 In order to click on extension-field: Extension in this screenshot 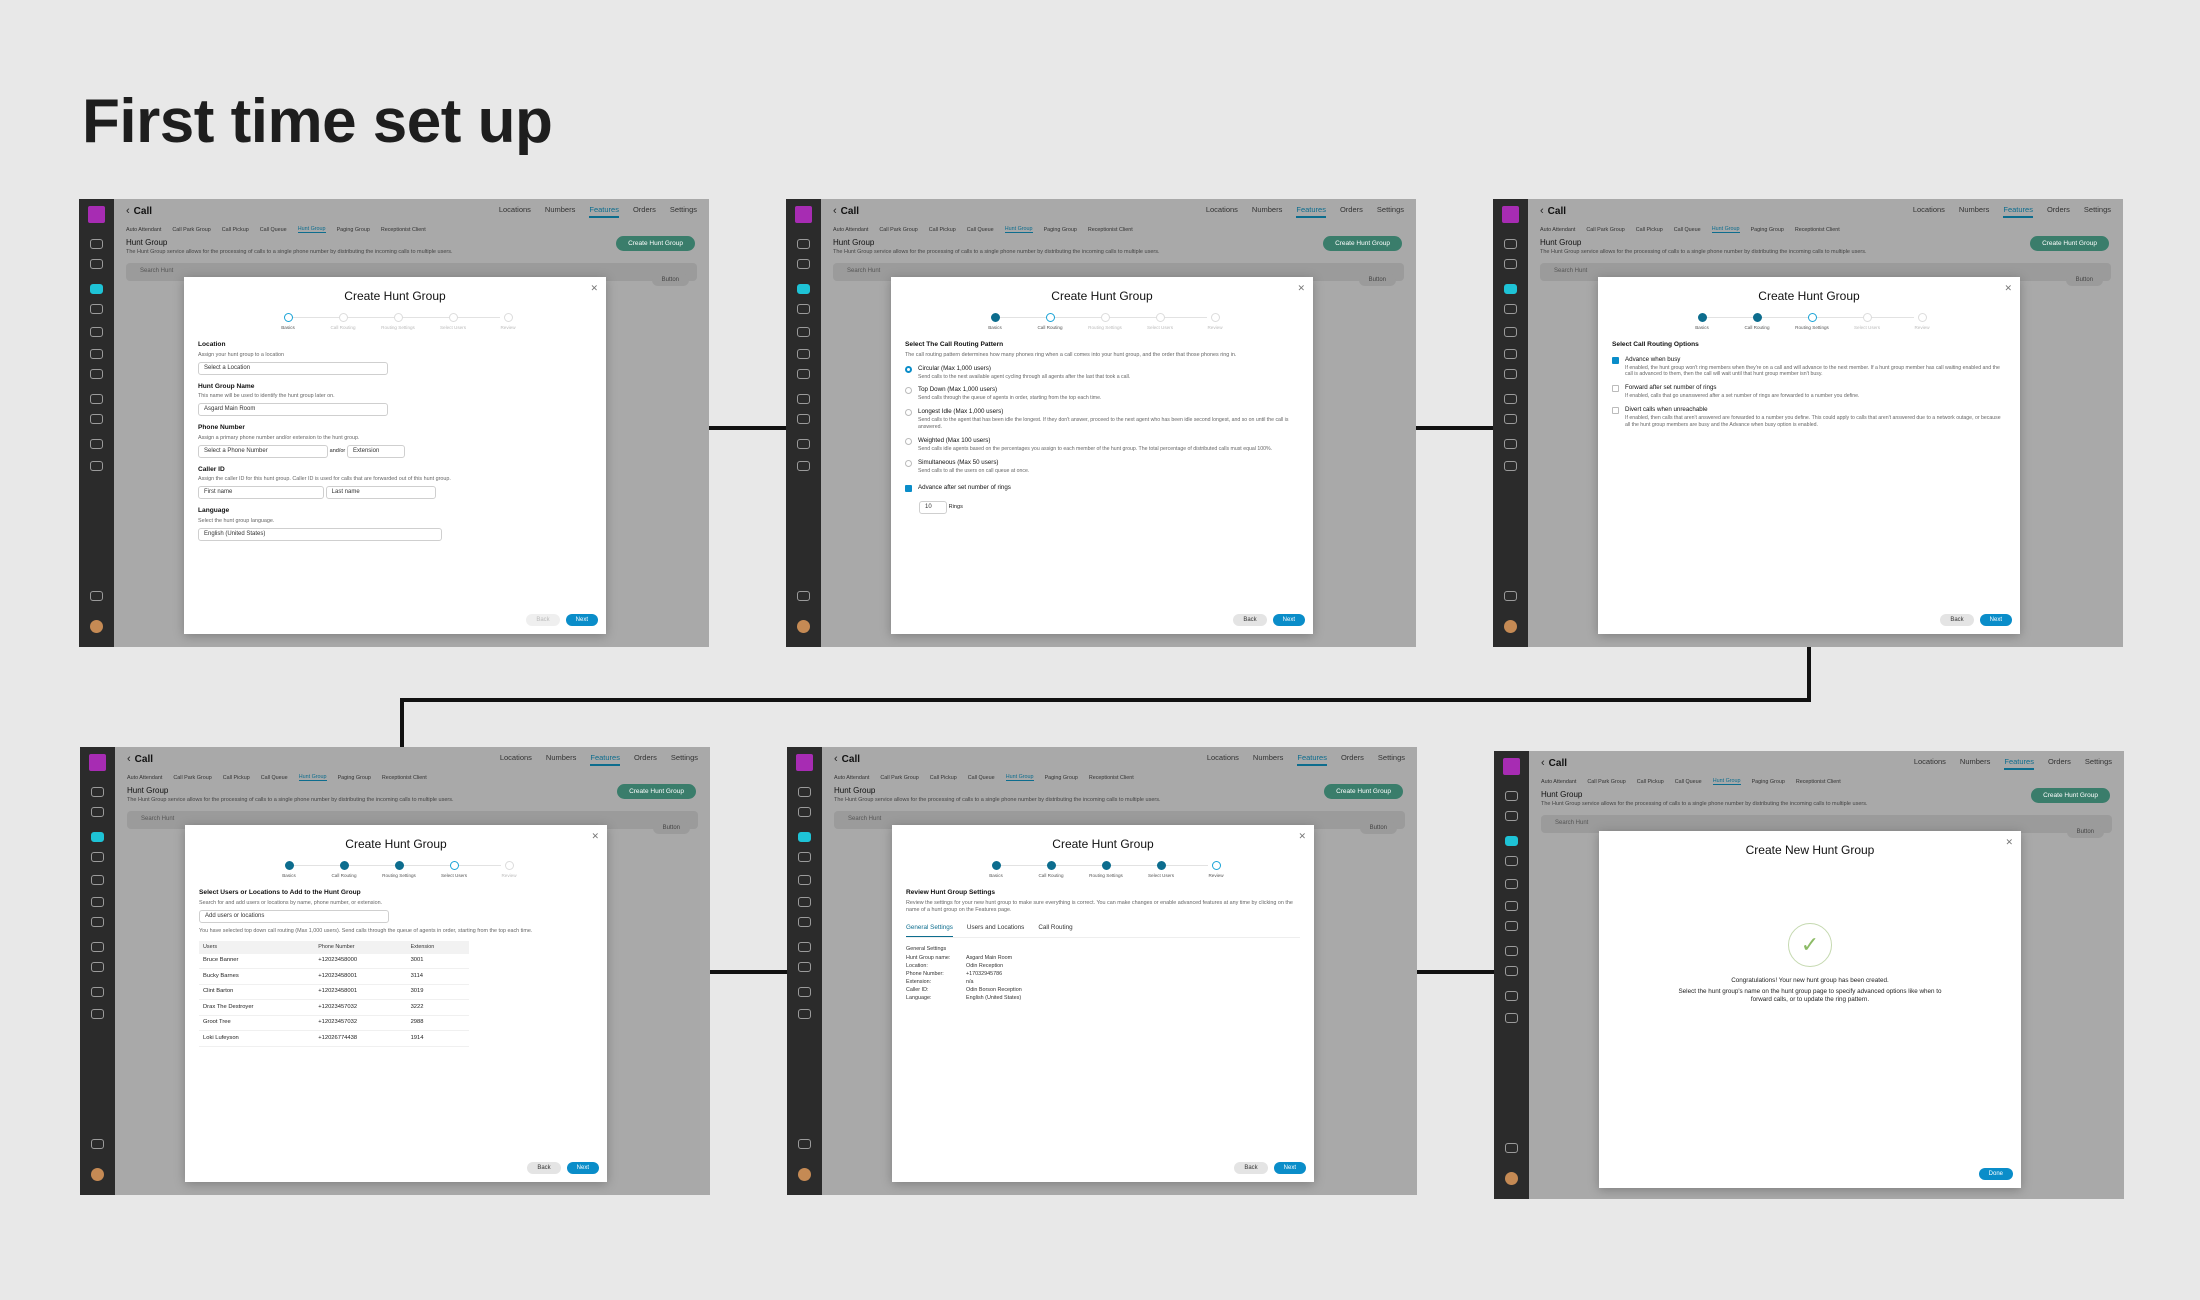, I will do `click(375, 451)`.